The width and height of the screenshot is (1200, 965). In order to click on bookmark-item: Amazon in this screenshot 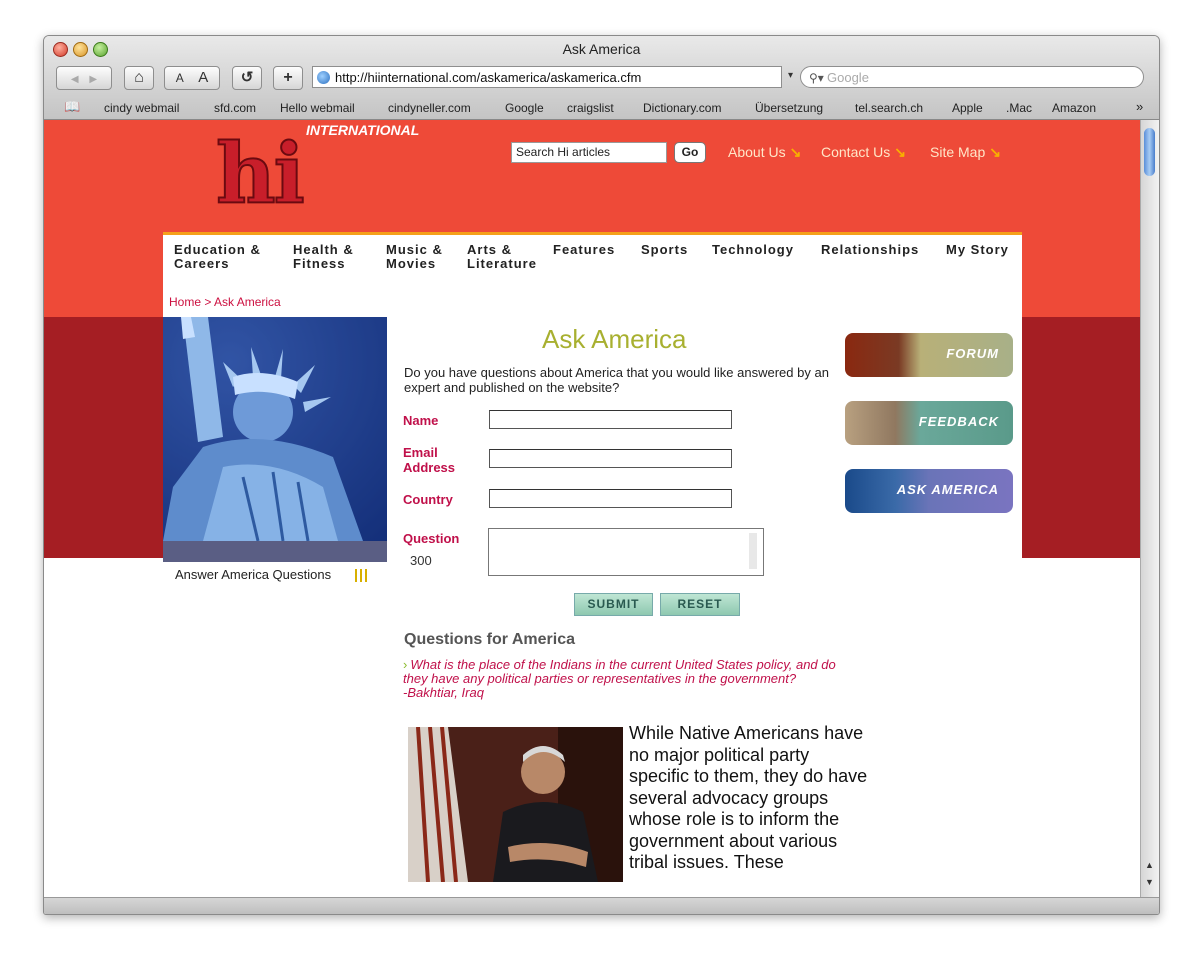, I will do `click(1074, 108)`.